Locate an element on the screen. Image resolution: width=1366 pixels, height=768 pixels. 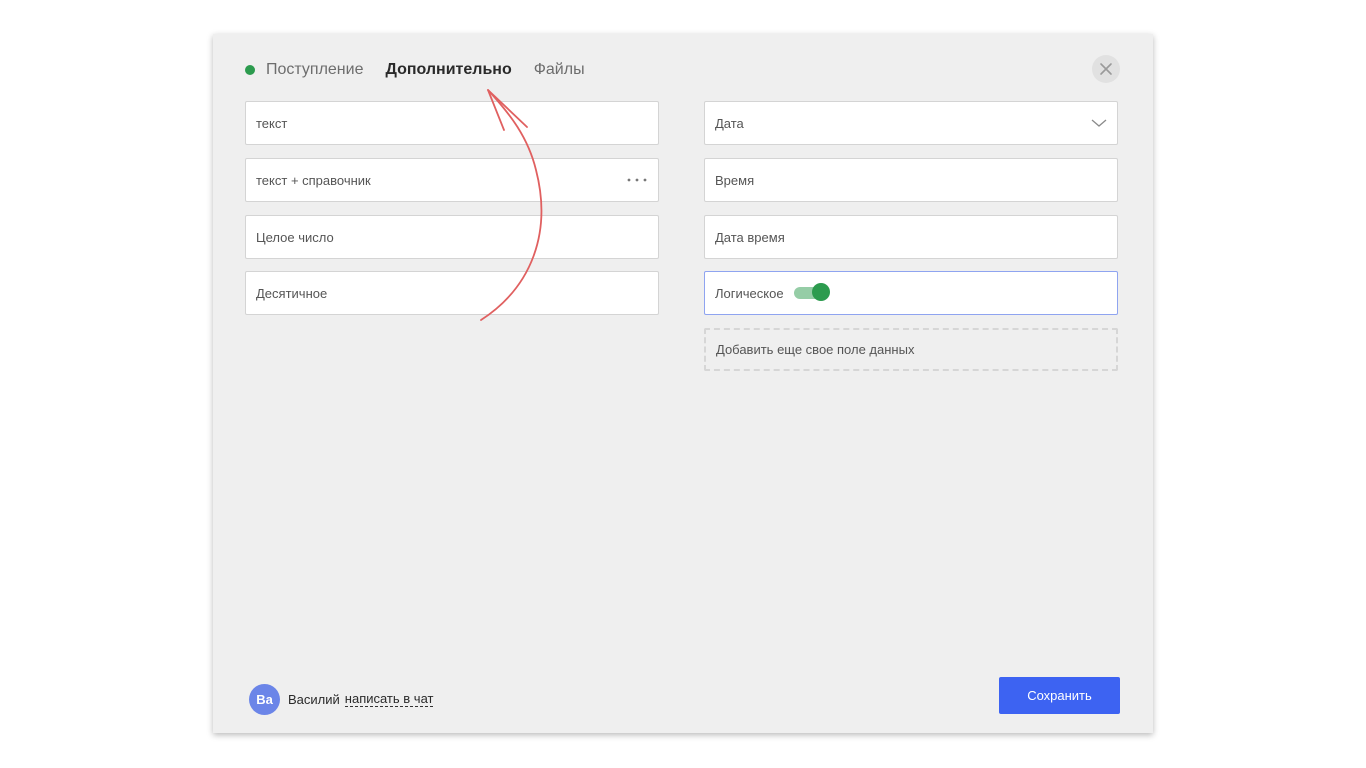
close-icon is located at coordinates (1106, 69).